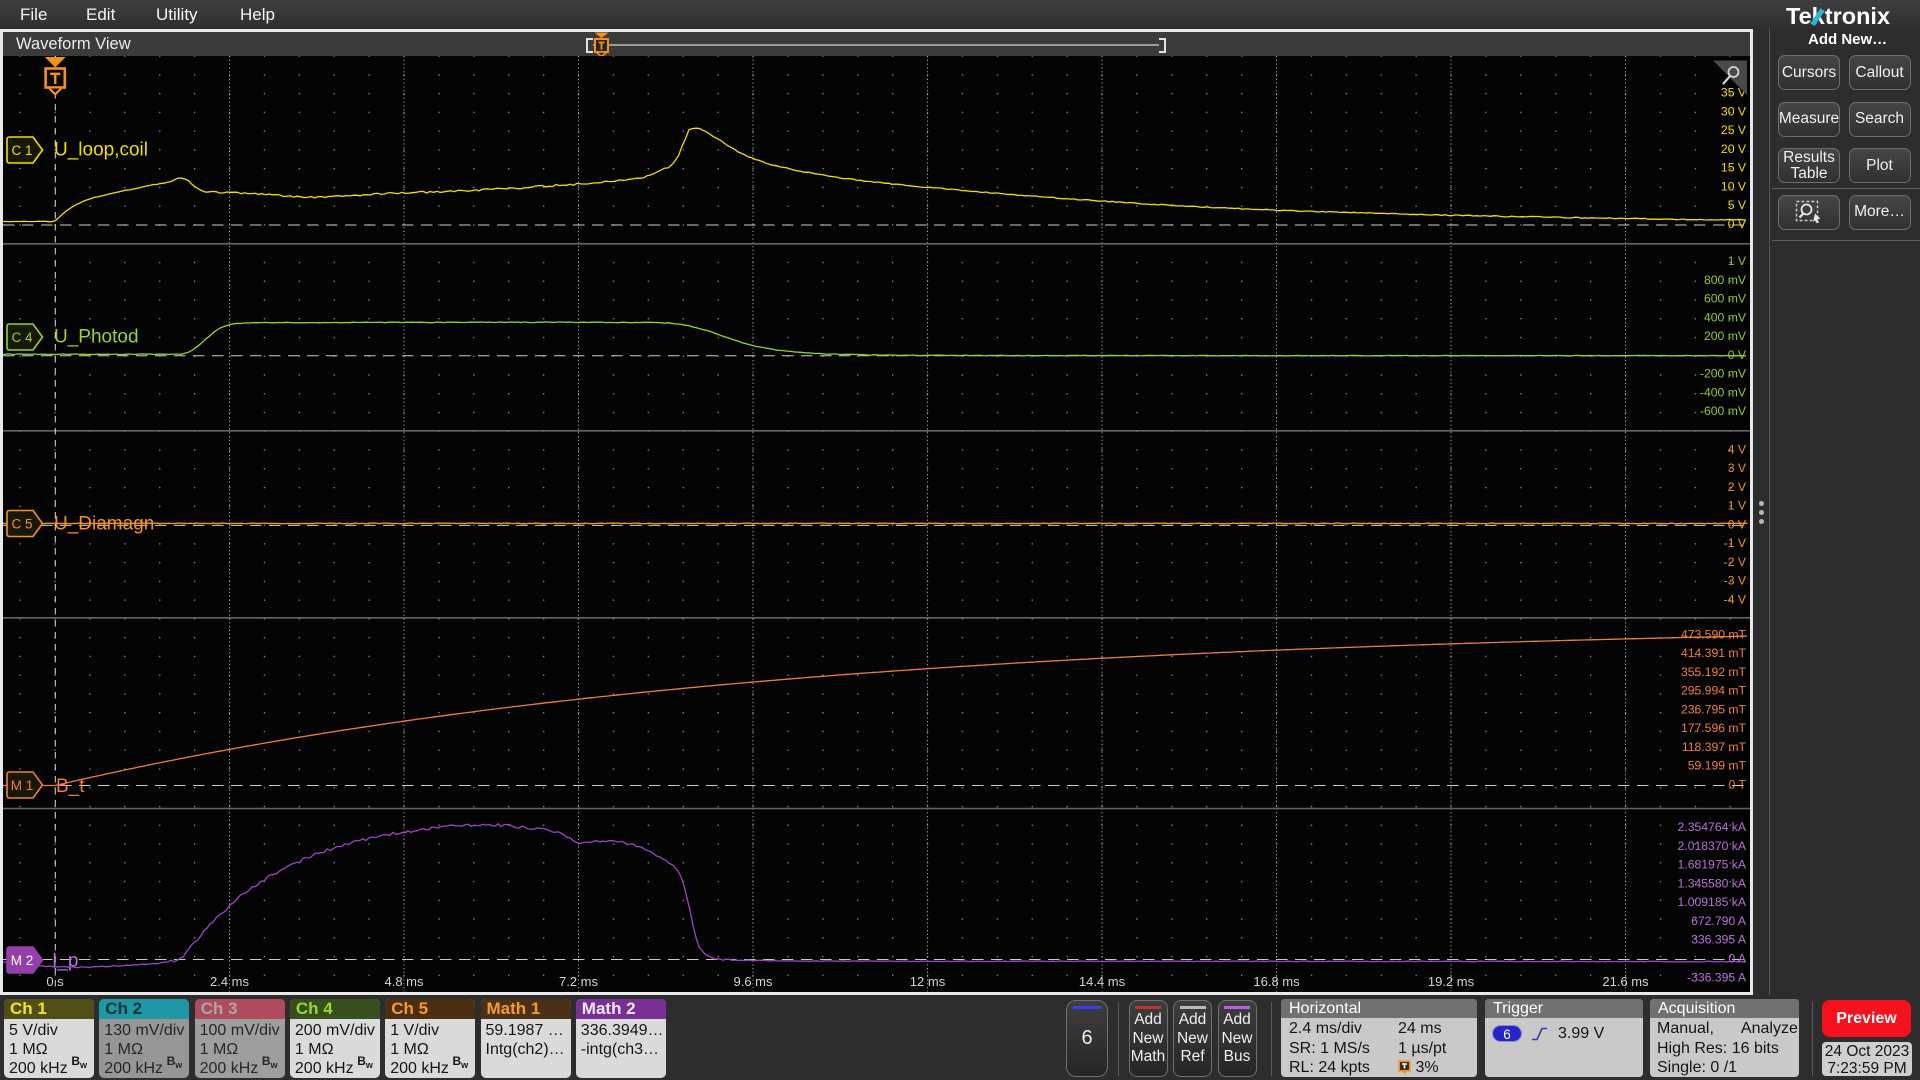 The height and width of the screenshot is (1080, 1920). I want to click on svg-text: 12 ms, so click(928, 981).